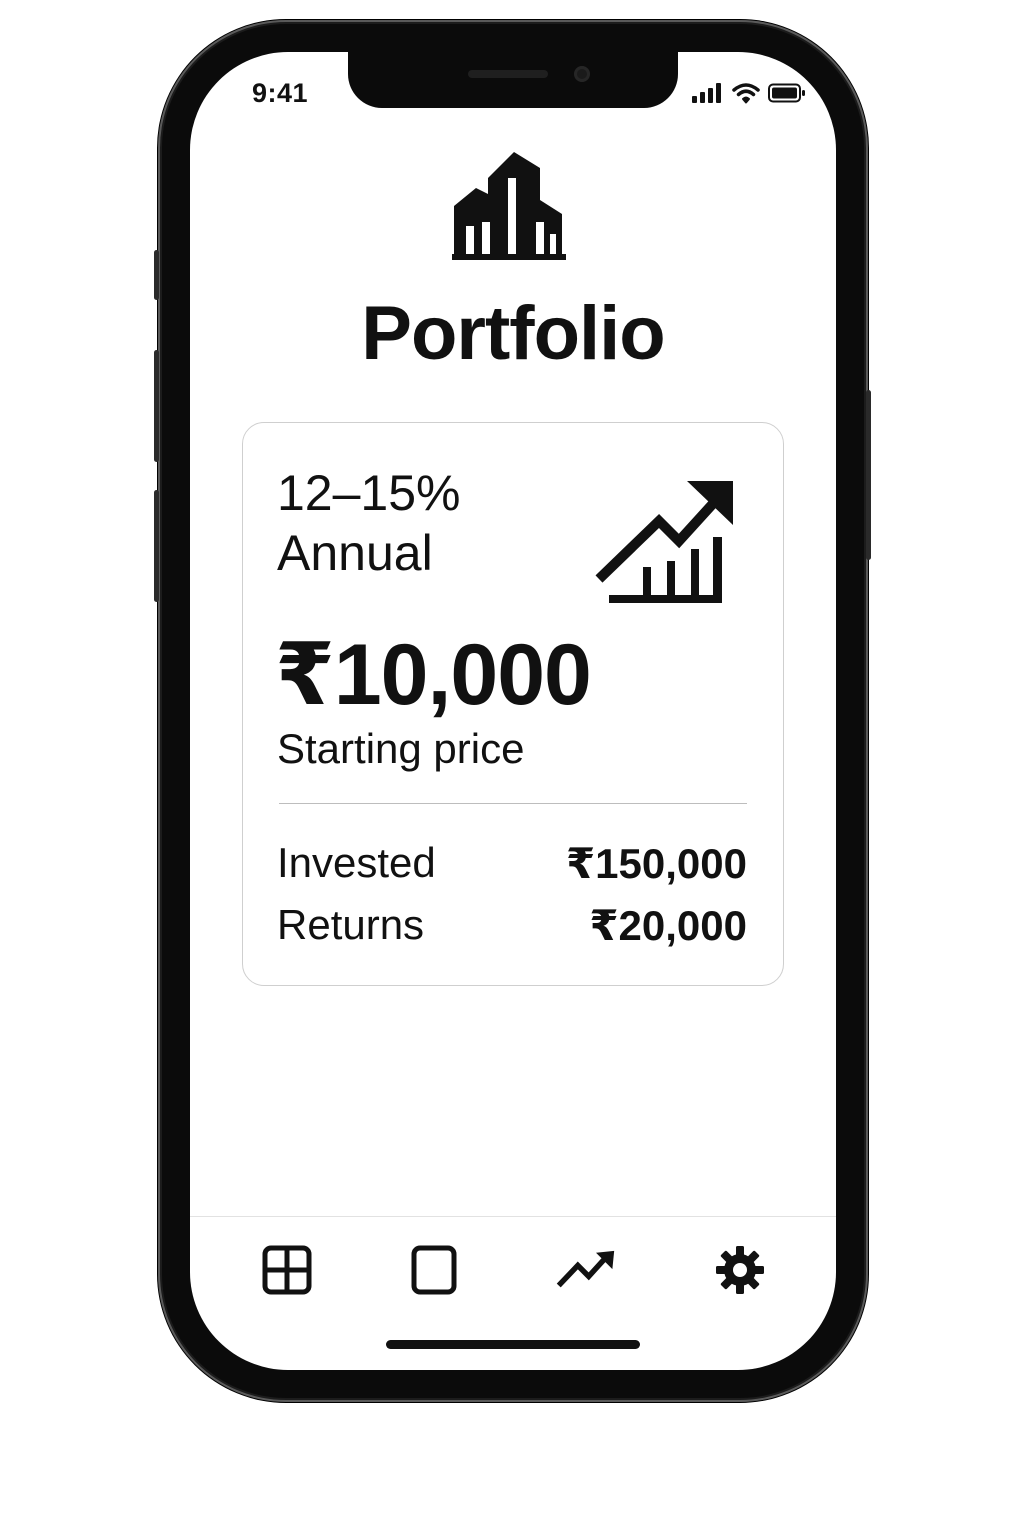 The image size is (1024, 1536). I want to click on volume-up-button, so click(156, 406).